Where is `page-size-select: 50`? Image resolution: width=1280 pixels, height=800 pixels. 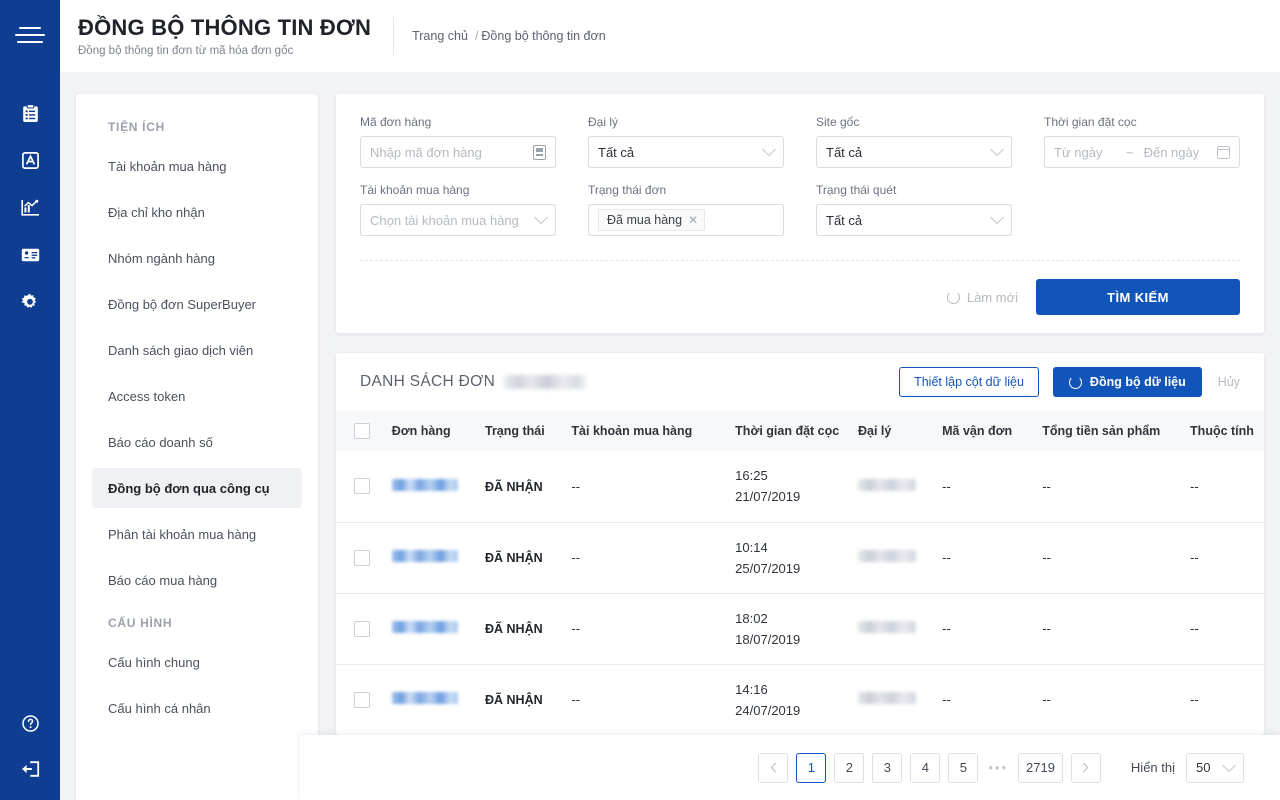
page-size-select: 50 is located at coordinates (1215, 767).